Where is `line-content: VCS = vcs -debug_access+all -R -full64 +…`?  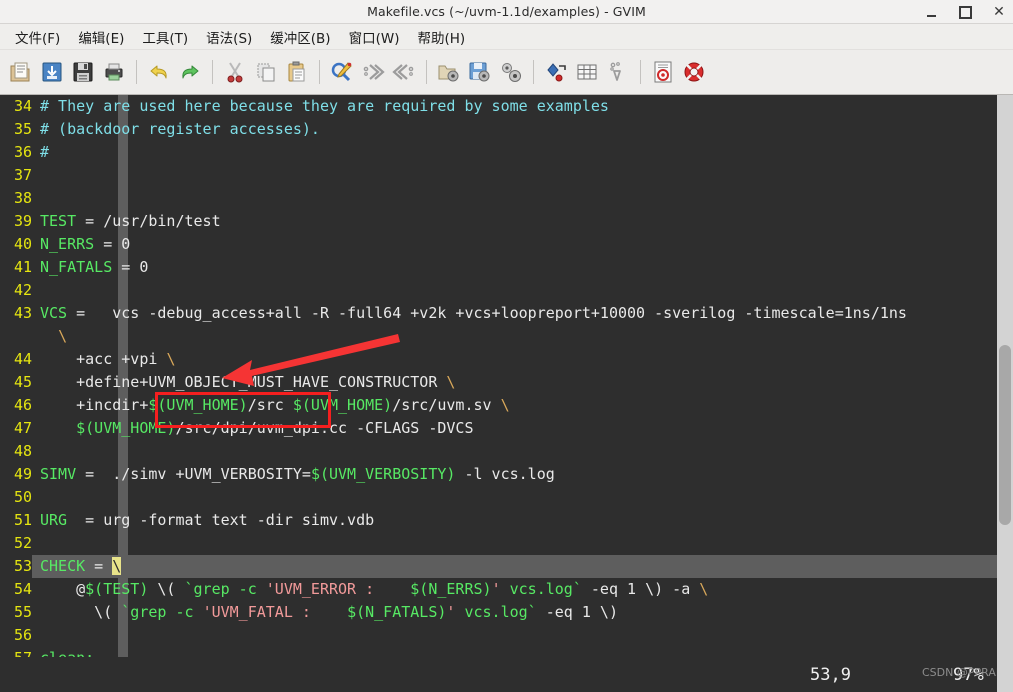 line-content: VCS = vcs -debug_access+all -R -full64 +… is located at coordinates (514, 325).